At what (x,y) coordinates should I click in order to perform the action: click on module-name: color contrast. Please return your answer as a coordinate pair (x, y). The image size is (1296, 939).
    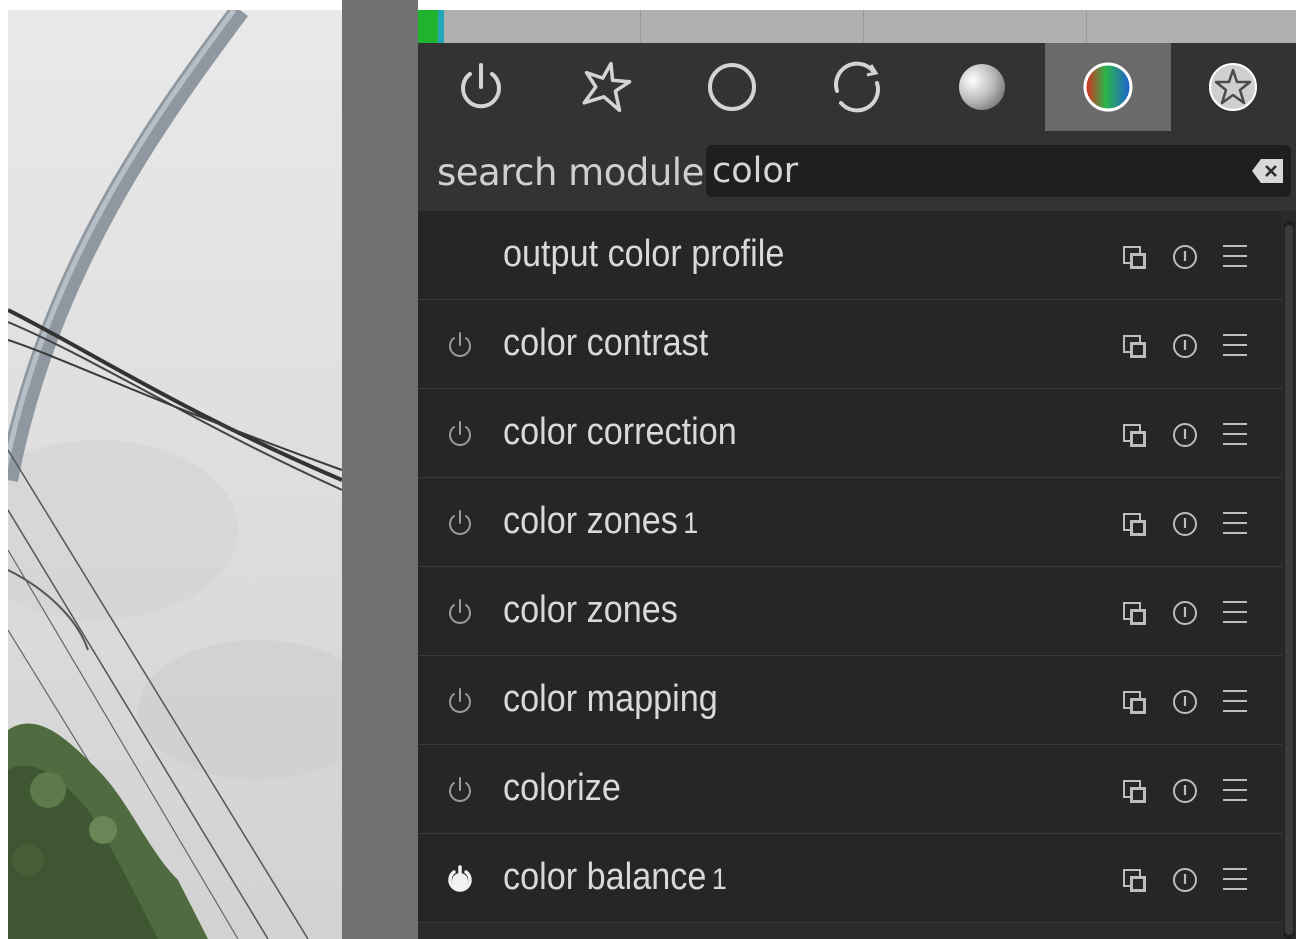
    Looking at the image, I should click on (608, 344).